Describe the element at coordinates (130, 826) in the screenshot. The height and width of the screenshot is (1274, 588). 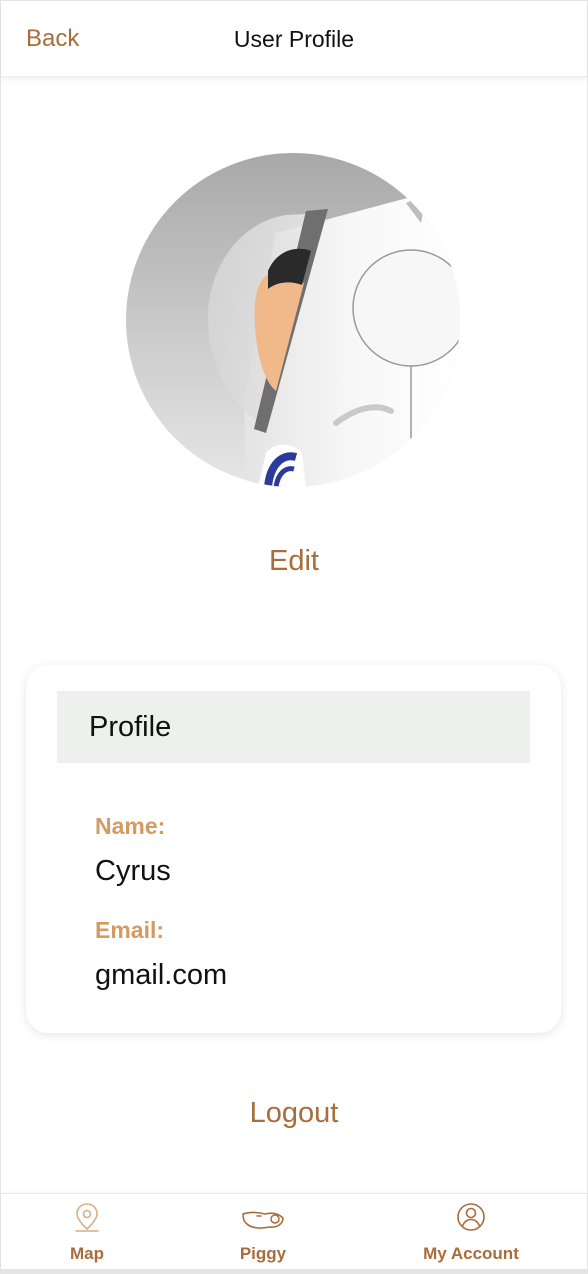
I see `name-label: Name:` at that location.